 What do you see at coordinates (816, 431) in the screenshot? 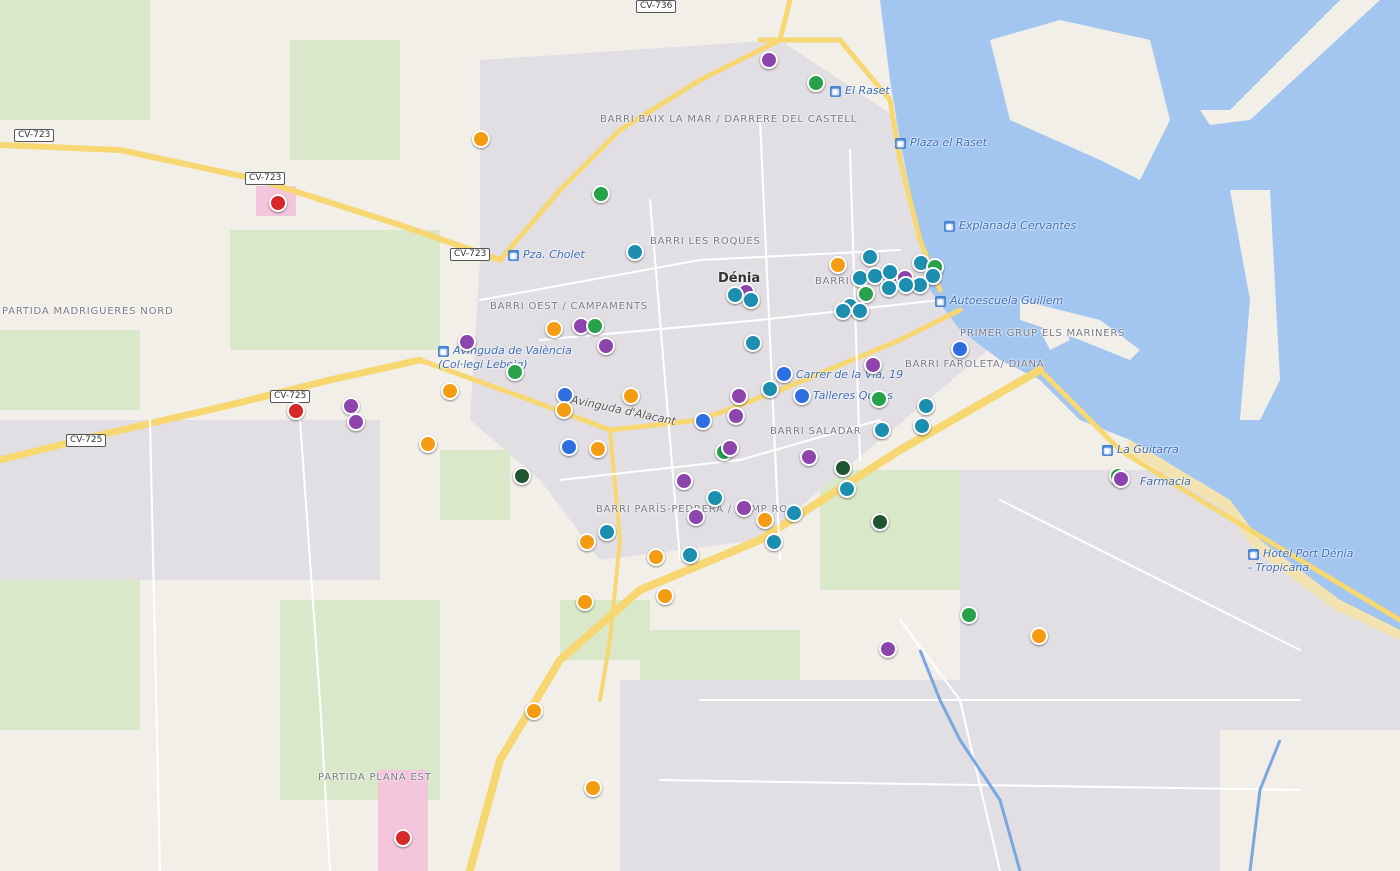
I see `district-label: BARRI SALADAR` at bounding box center [816, 431].